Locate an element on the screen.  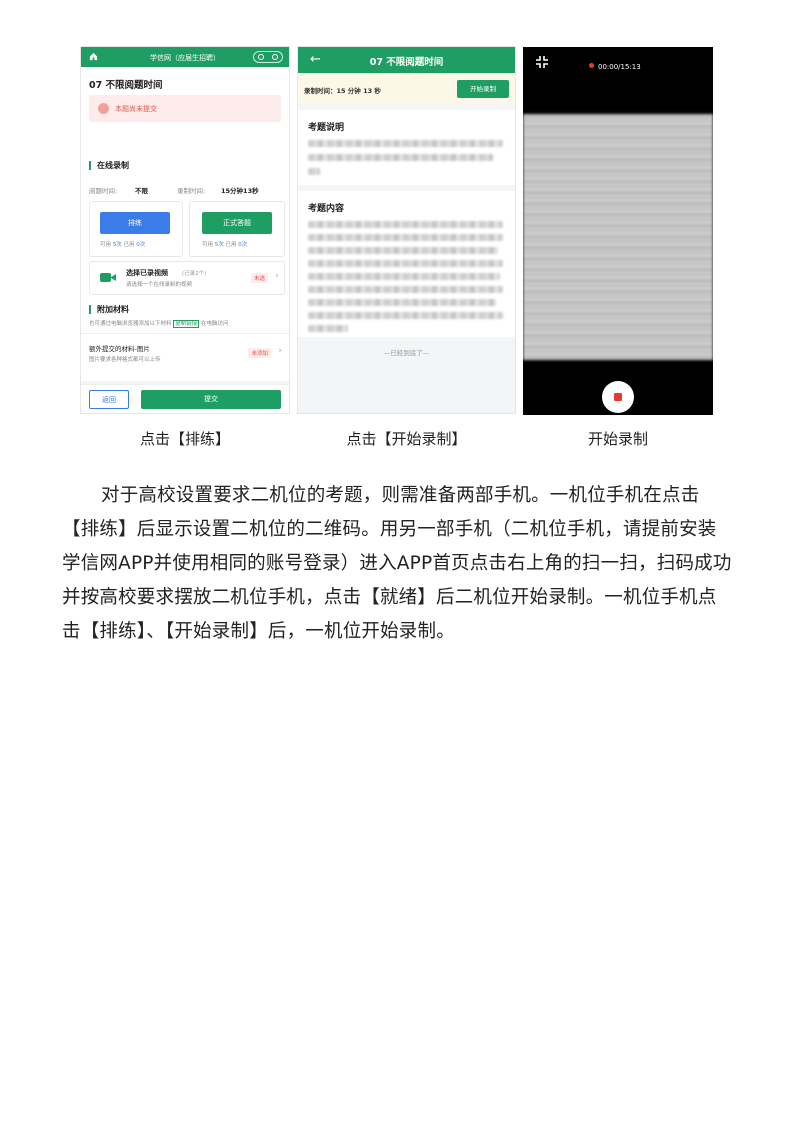
back-button: 返回 is located at coordinates (109, 399).